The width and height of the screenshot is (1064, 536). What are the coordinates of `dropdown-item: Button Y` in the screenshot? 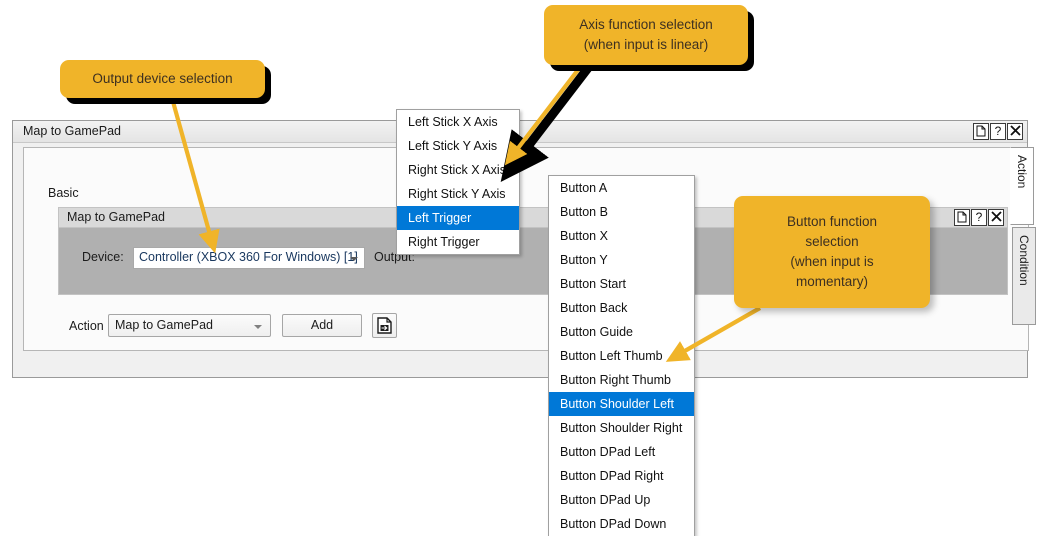 It's located at (621, 260).